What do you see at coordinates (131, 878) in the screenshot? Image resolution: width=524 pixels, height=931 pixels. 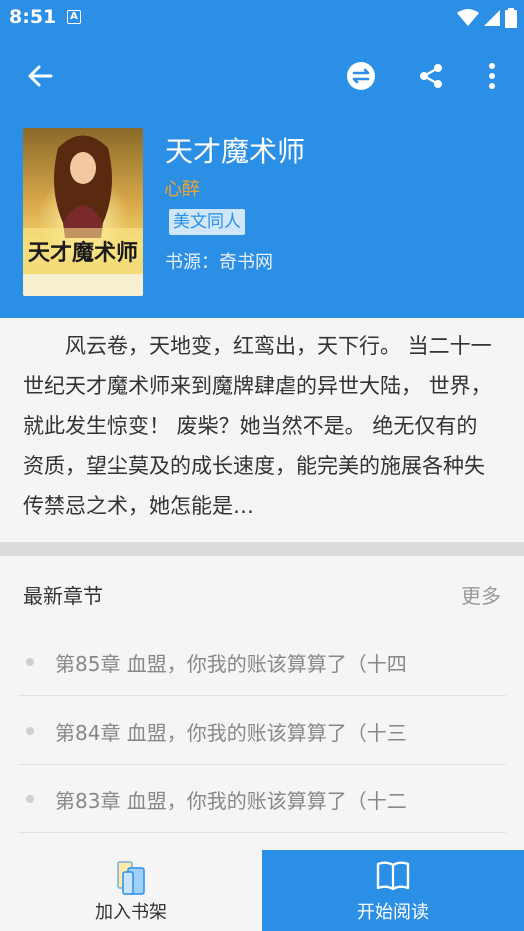 I see `bookshelf-icon` at bounding box center [131, 878].